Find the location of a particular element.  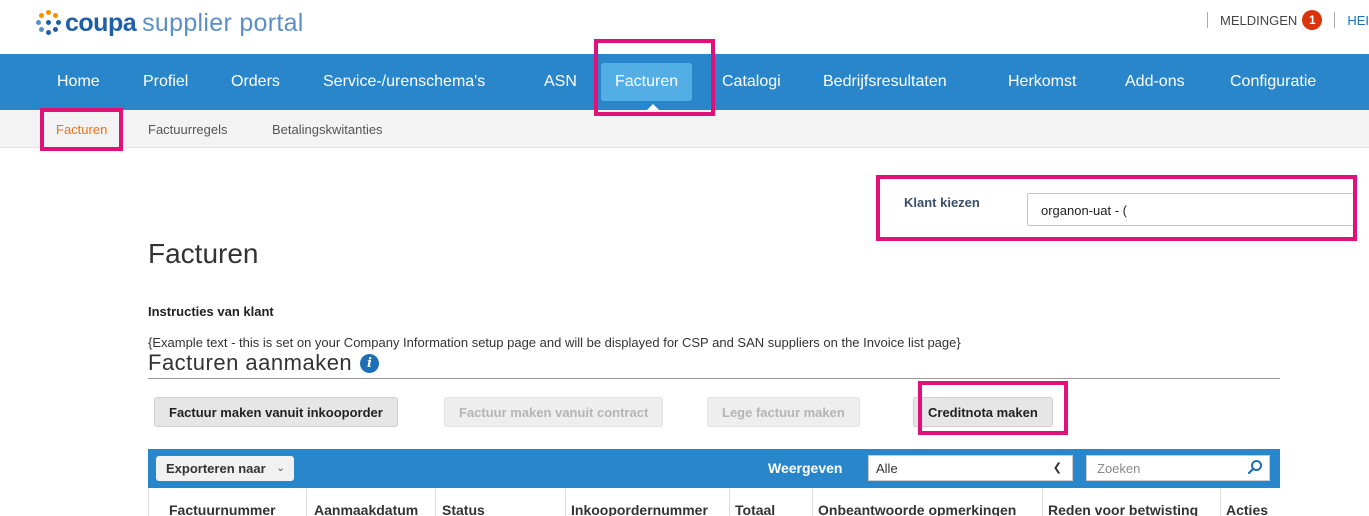

nav-bedrijfsresultaten: Bedrijfsresultaten is located at coordinates (885, 82).